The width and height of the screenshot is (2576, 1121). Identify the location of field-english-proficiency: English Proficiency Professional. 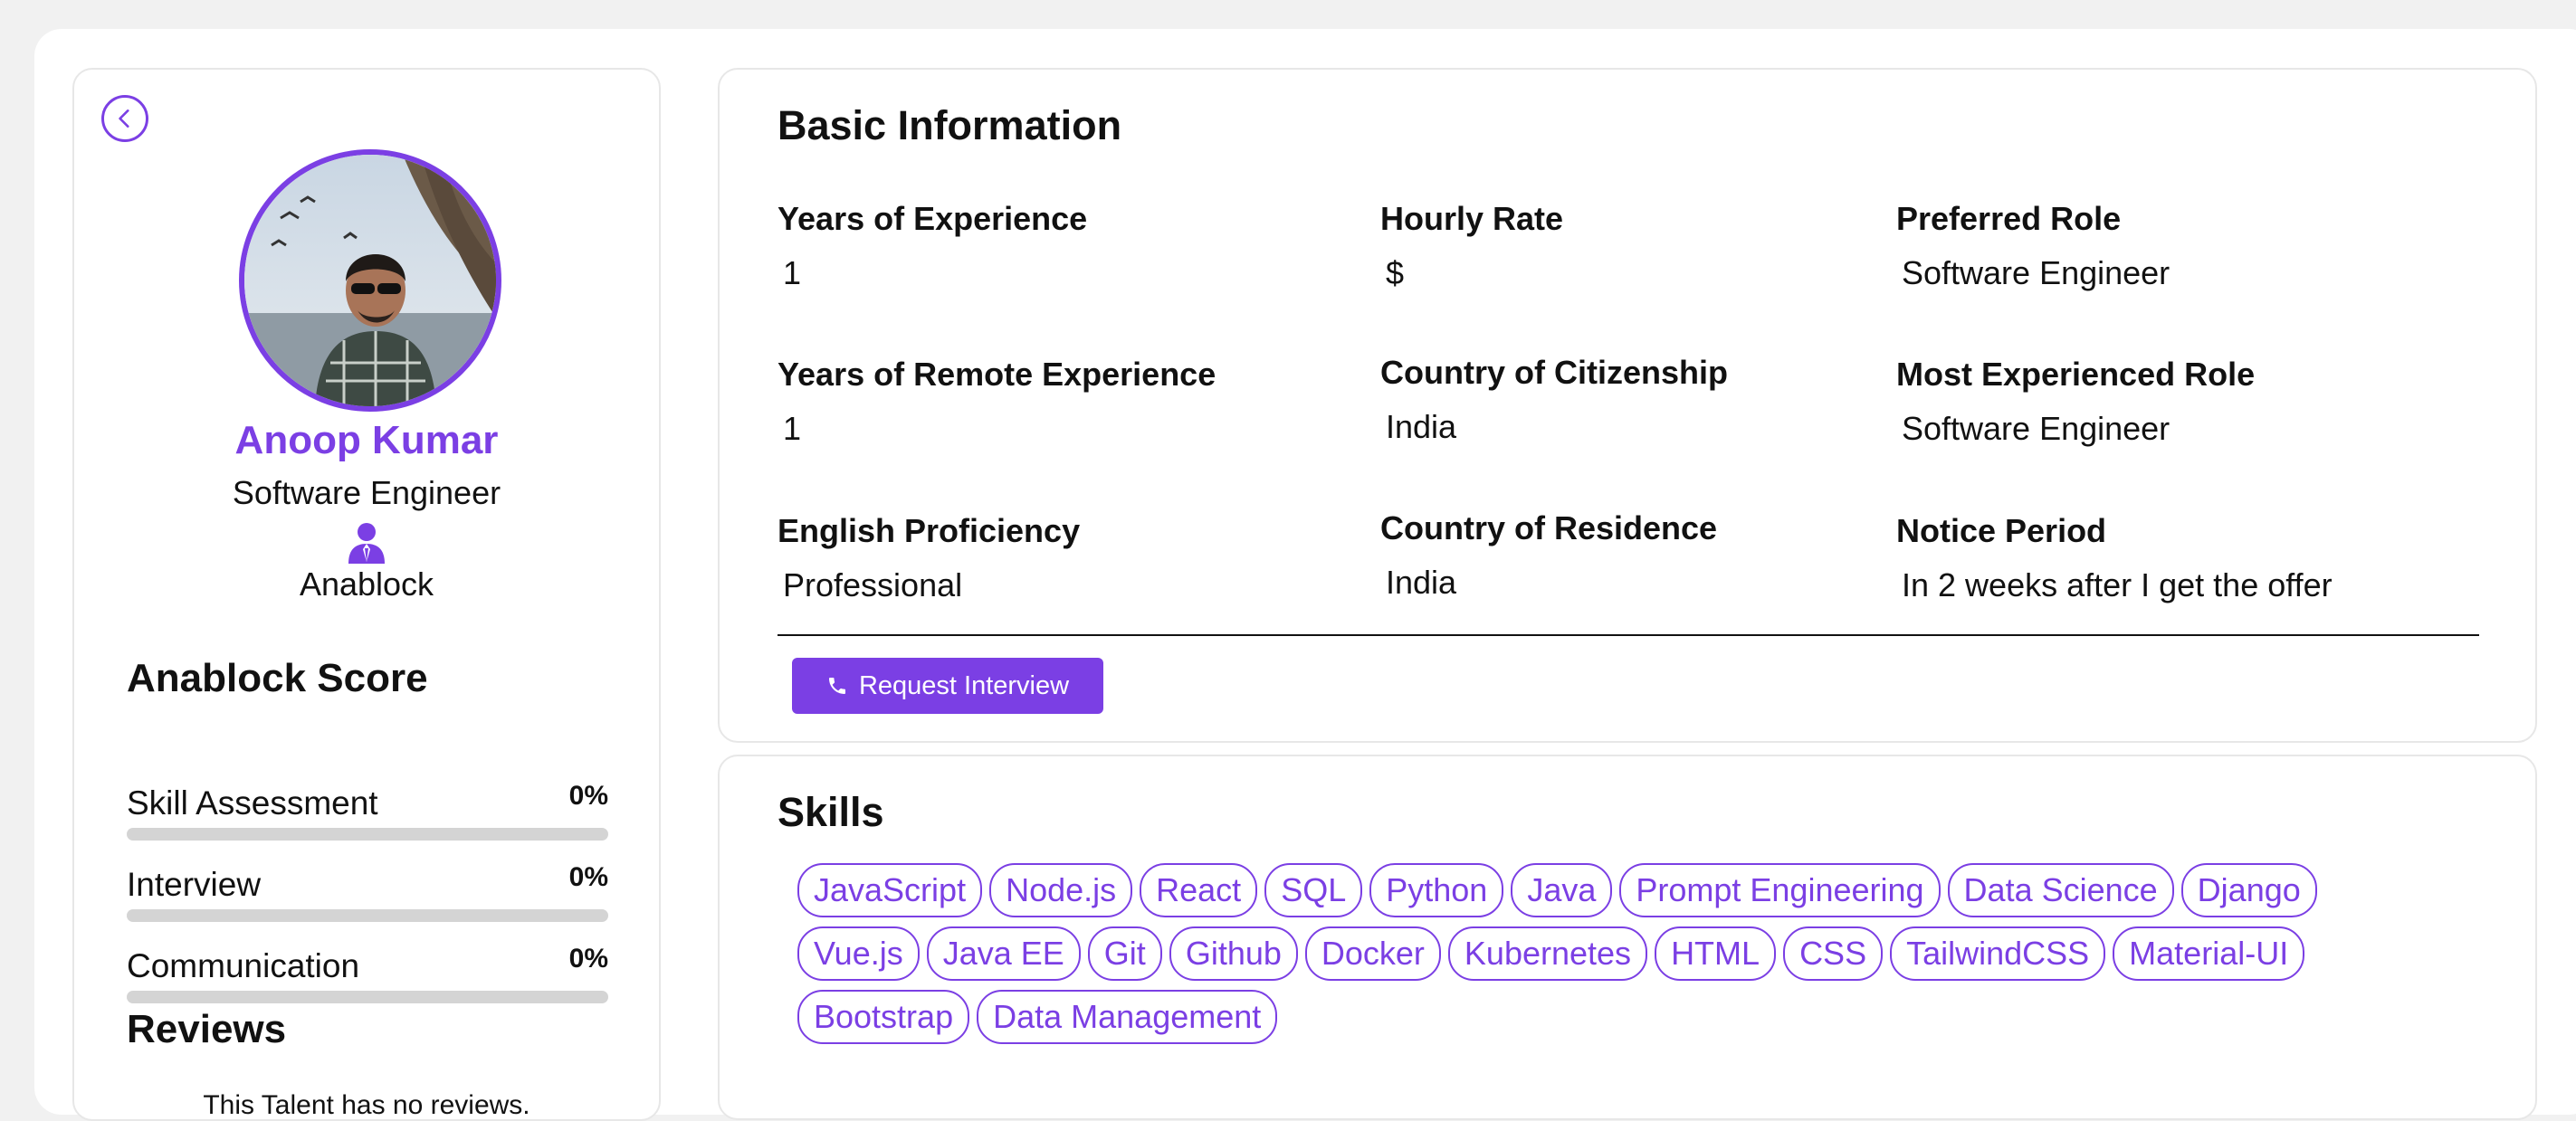
(929, 558).